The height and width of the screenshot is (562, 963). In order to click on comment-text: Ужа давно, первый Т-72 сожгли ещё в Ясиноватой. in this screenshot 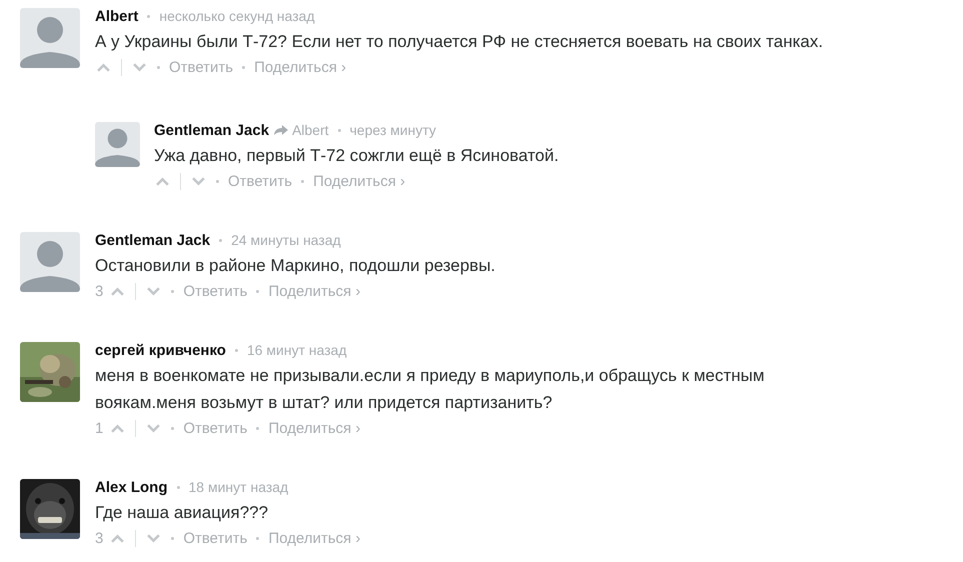, I will do `click(356, 156)`.